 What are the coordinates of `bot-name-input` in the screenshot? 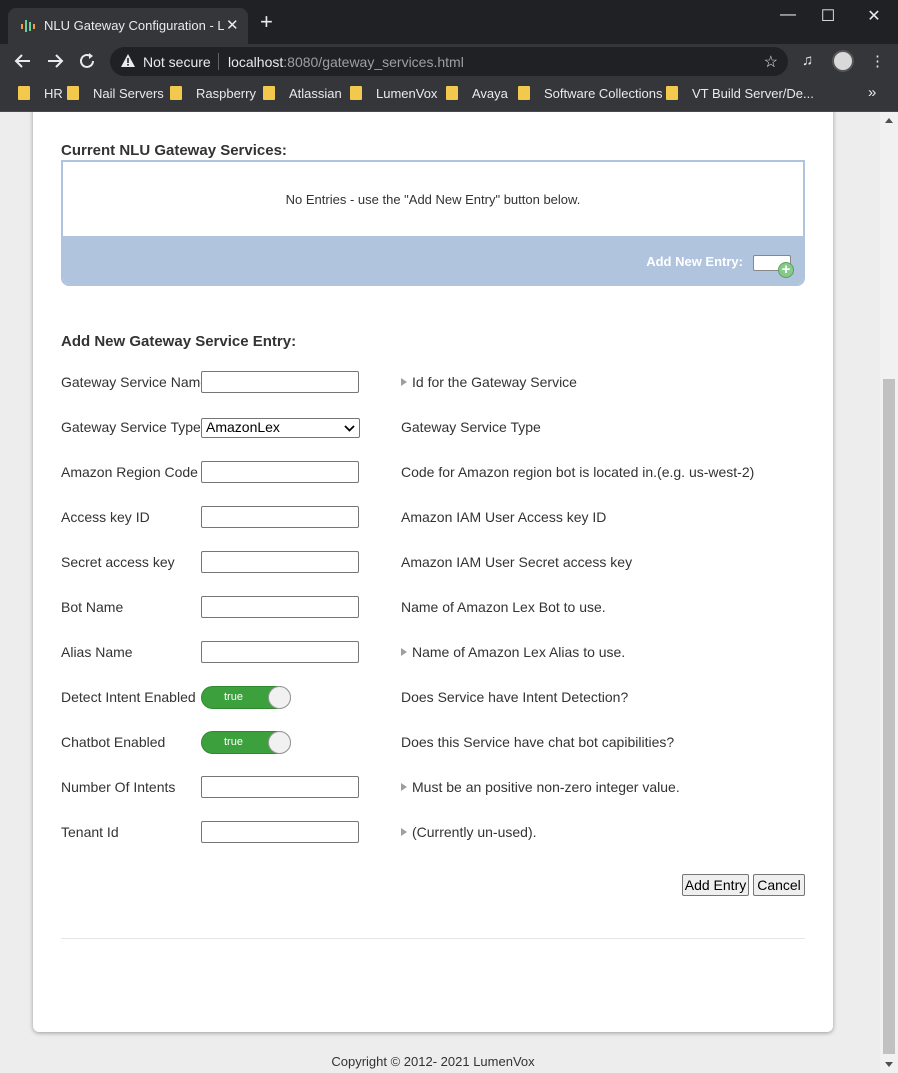 It's located at (280, 607).